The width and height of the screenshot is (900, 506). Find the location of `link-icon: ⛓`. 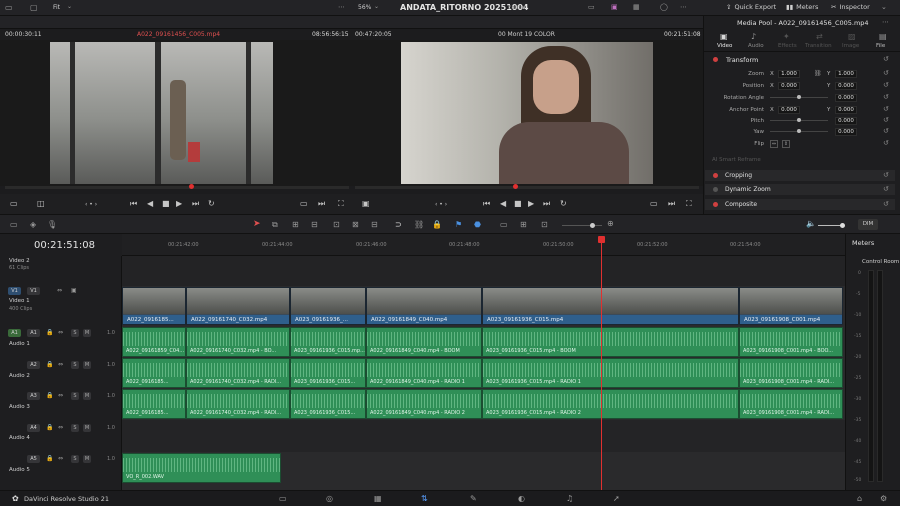

link-icon: ⛓ is located at coordinates (818, 73).